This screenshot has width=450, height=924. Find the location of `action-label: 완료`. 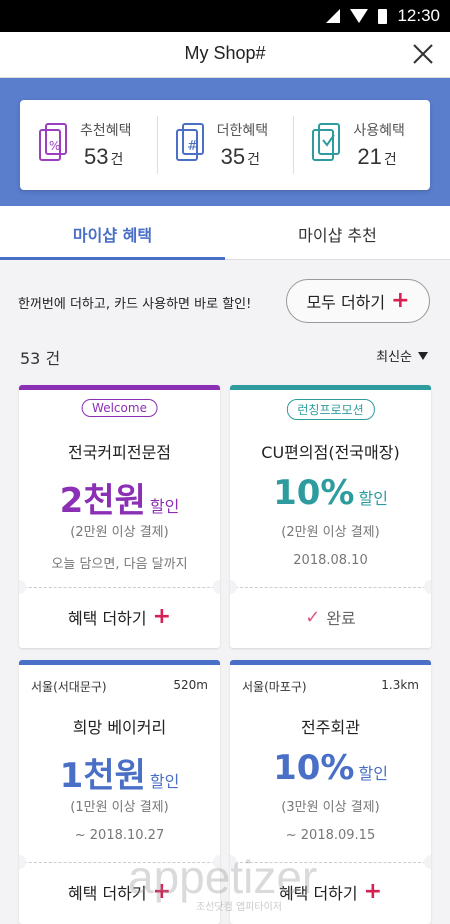

action-label: 완료 is located at coordinates (341, 618).